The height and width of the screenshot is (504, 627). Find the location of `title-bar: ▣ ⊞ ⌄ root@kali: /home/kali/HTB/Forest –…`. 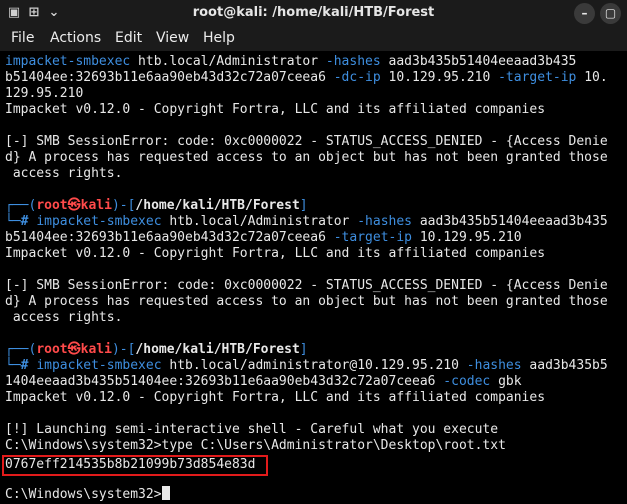

title-bar: ▣ ⊞ ⌄ root@kali: /home/kali/HTB/Forest –… is located at coordinates (313, 13).